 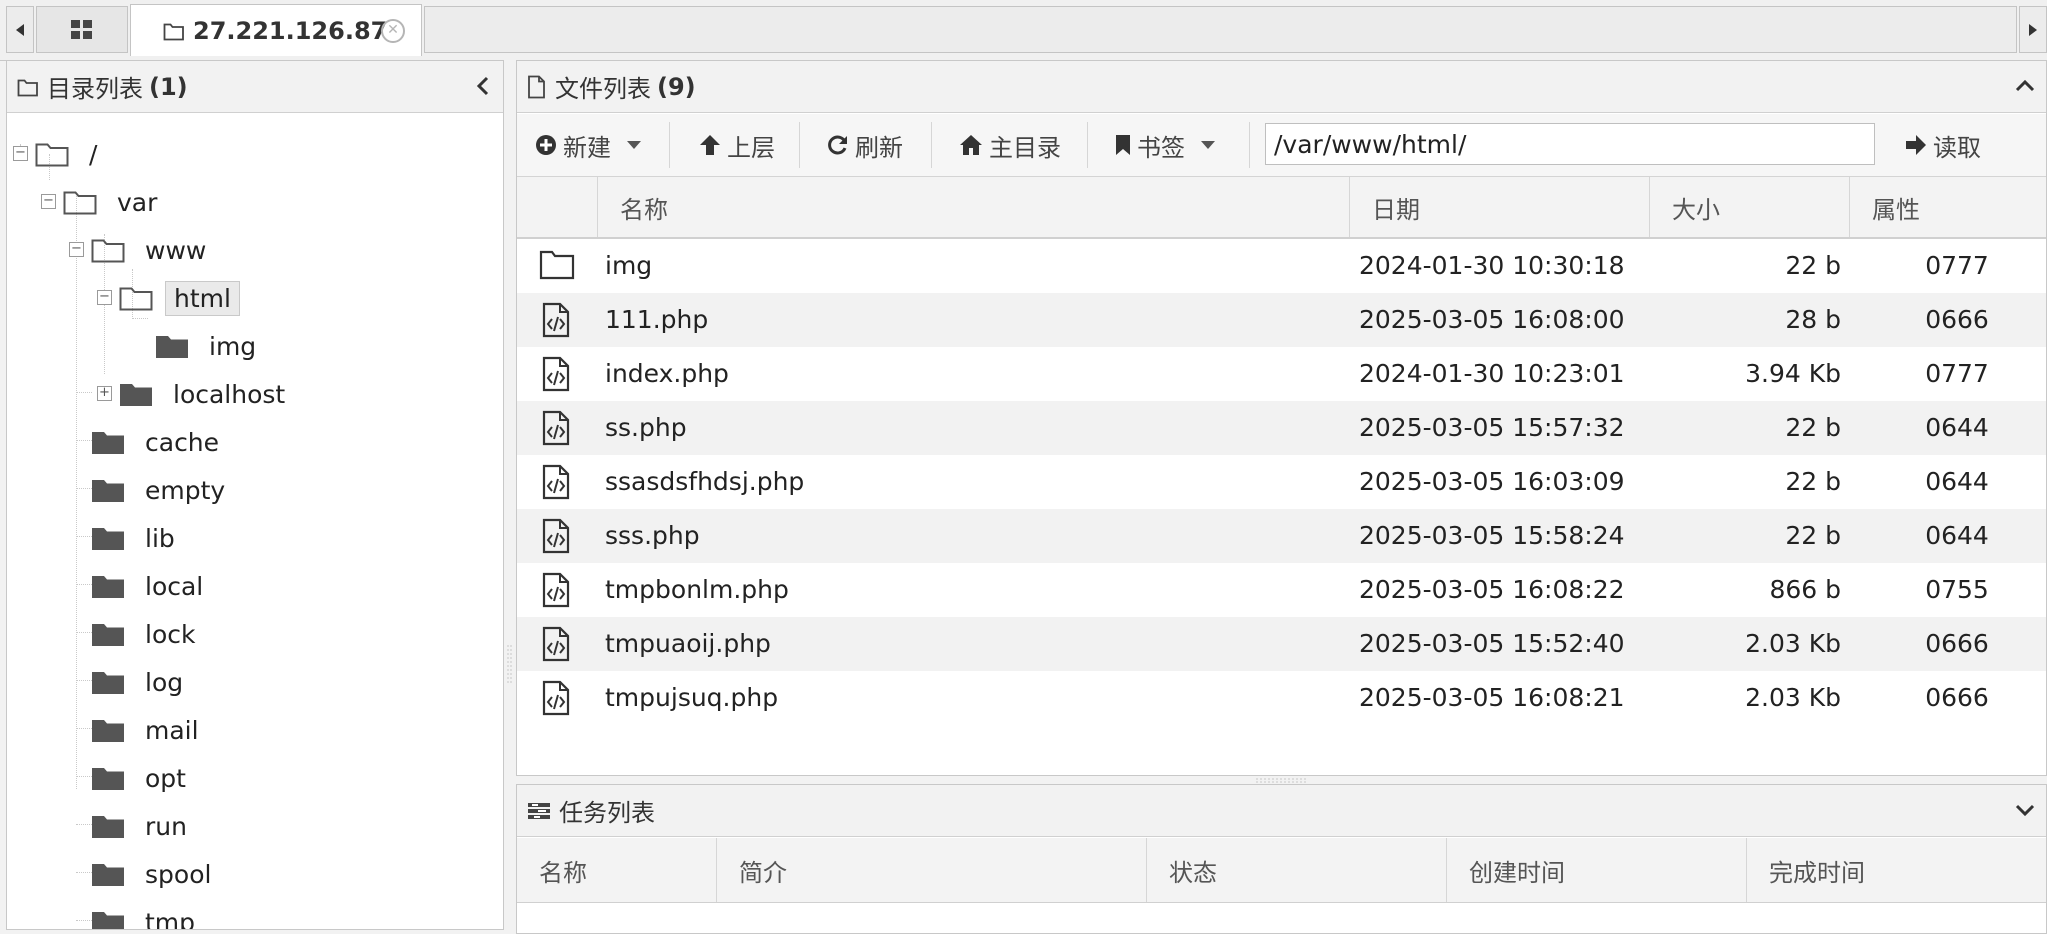 I want to click on read-label: 读取, so click(x=1957, y=147).